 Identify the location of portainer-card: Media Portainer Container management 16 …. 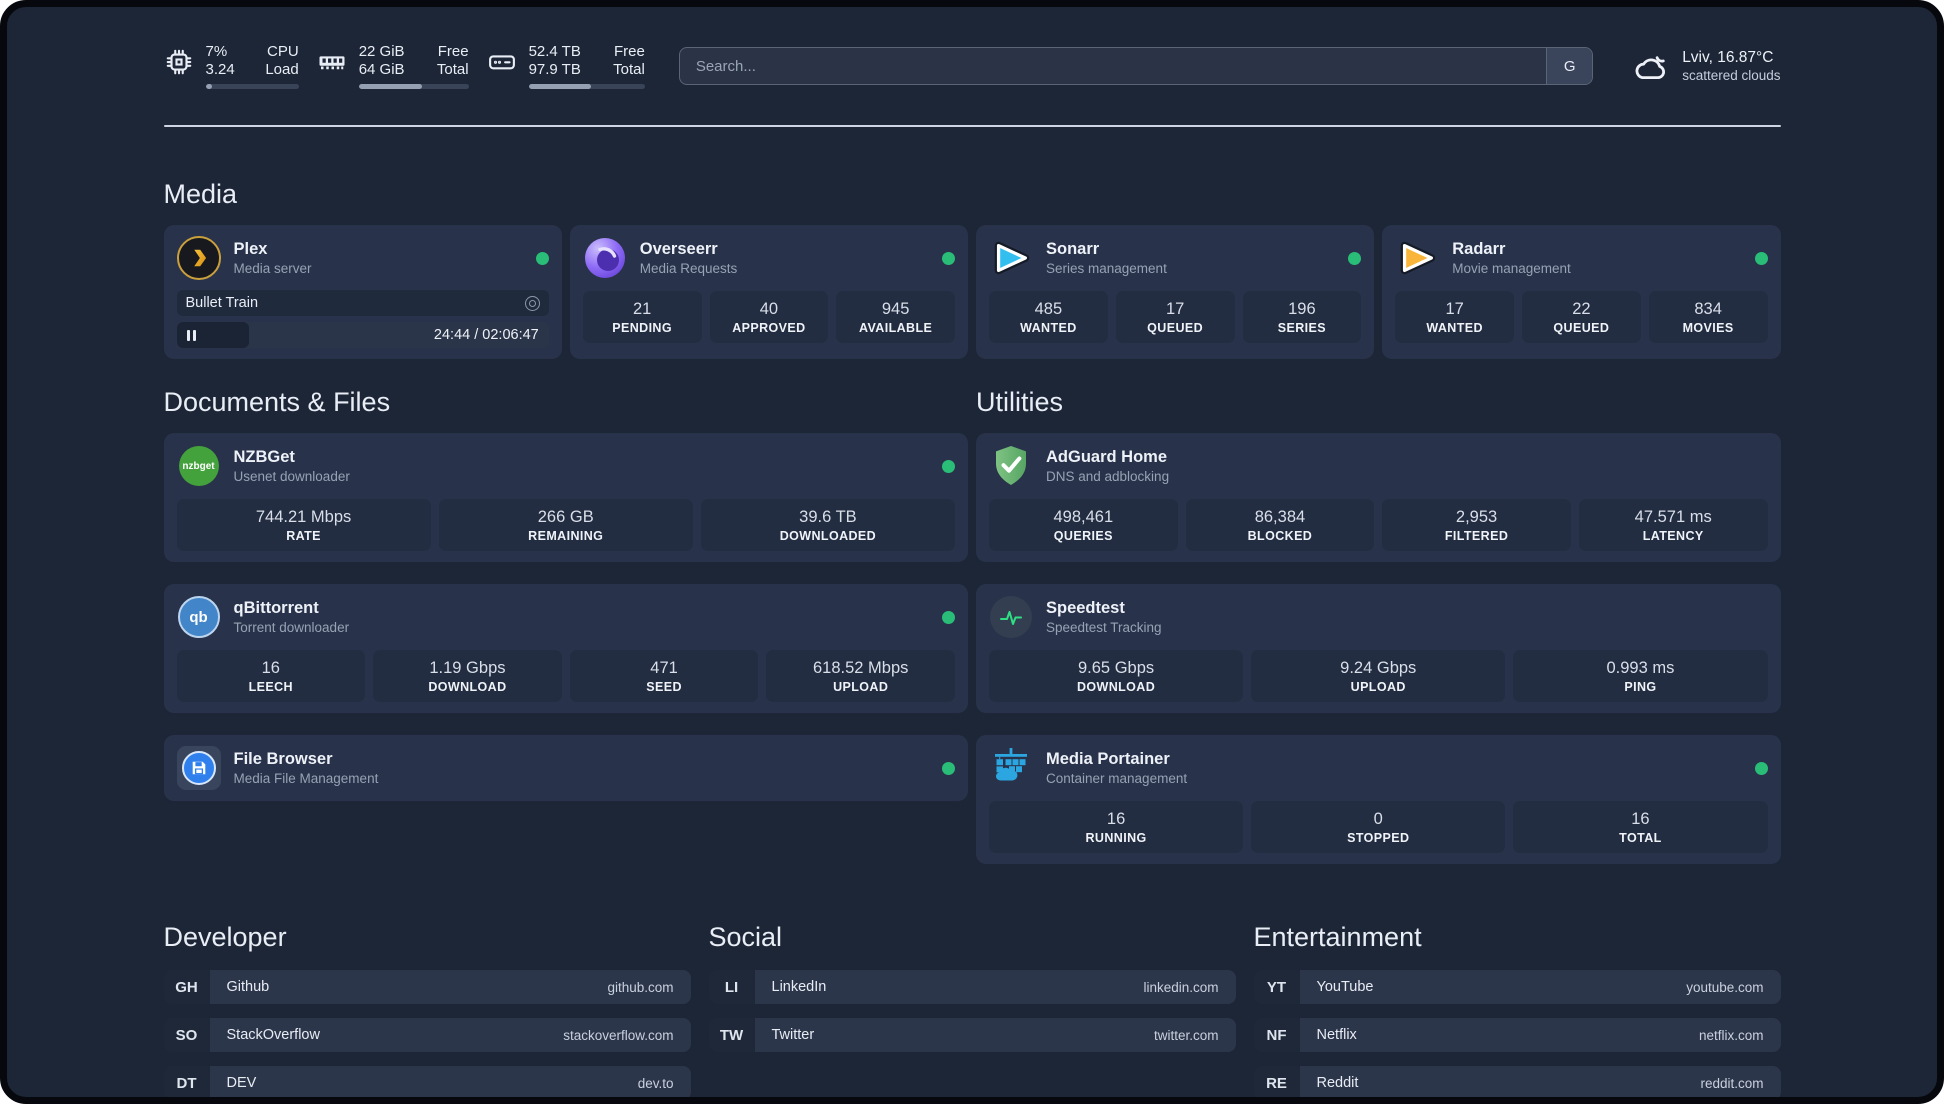
(1378, 799).